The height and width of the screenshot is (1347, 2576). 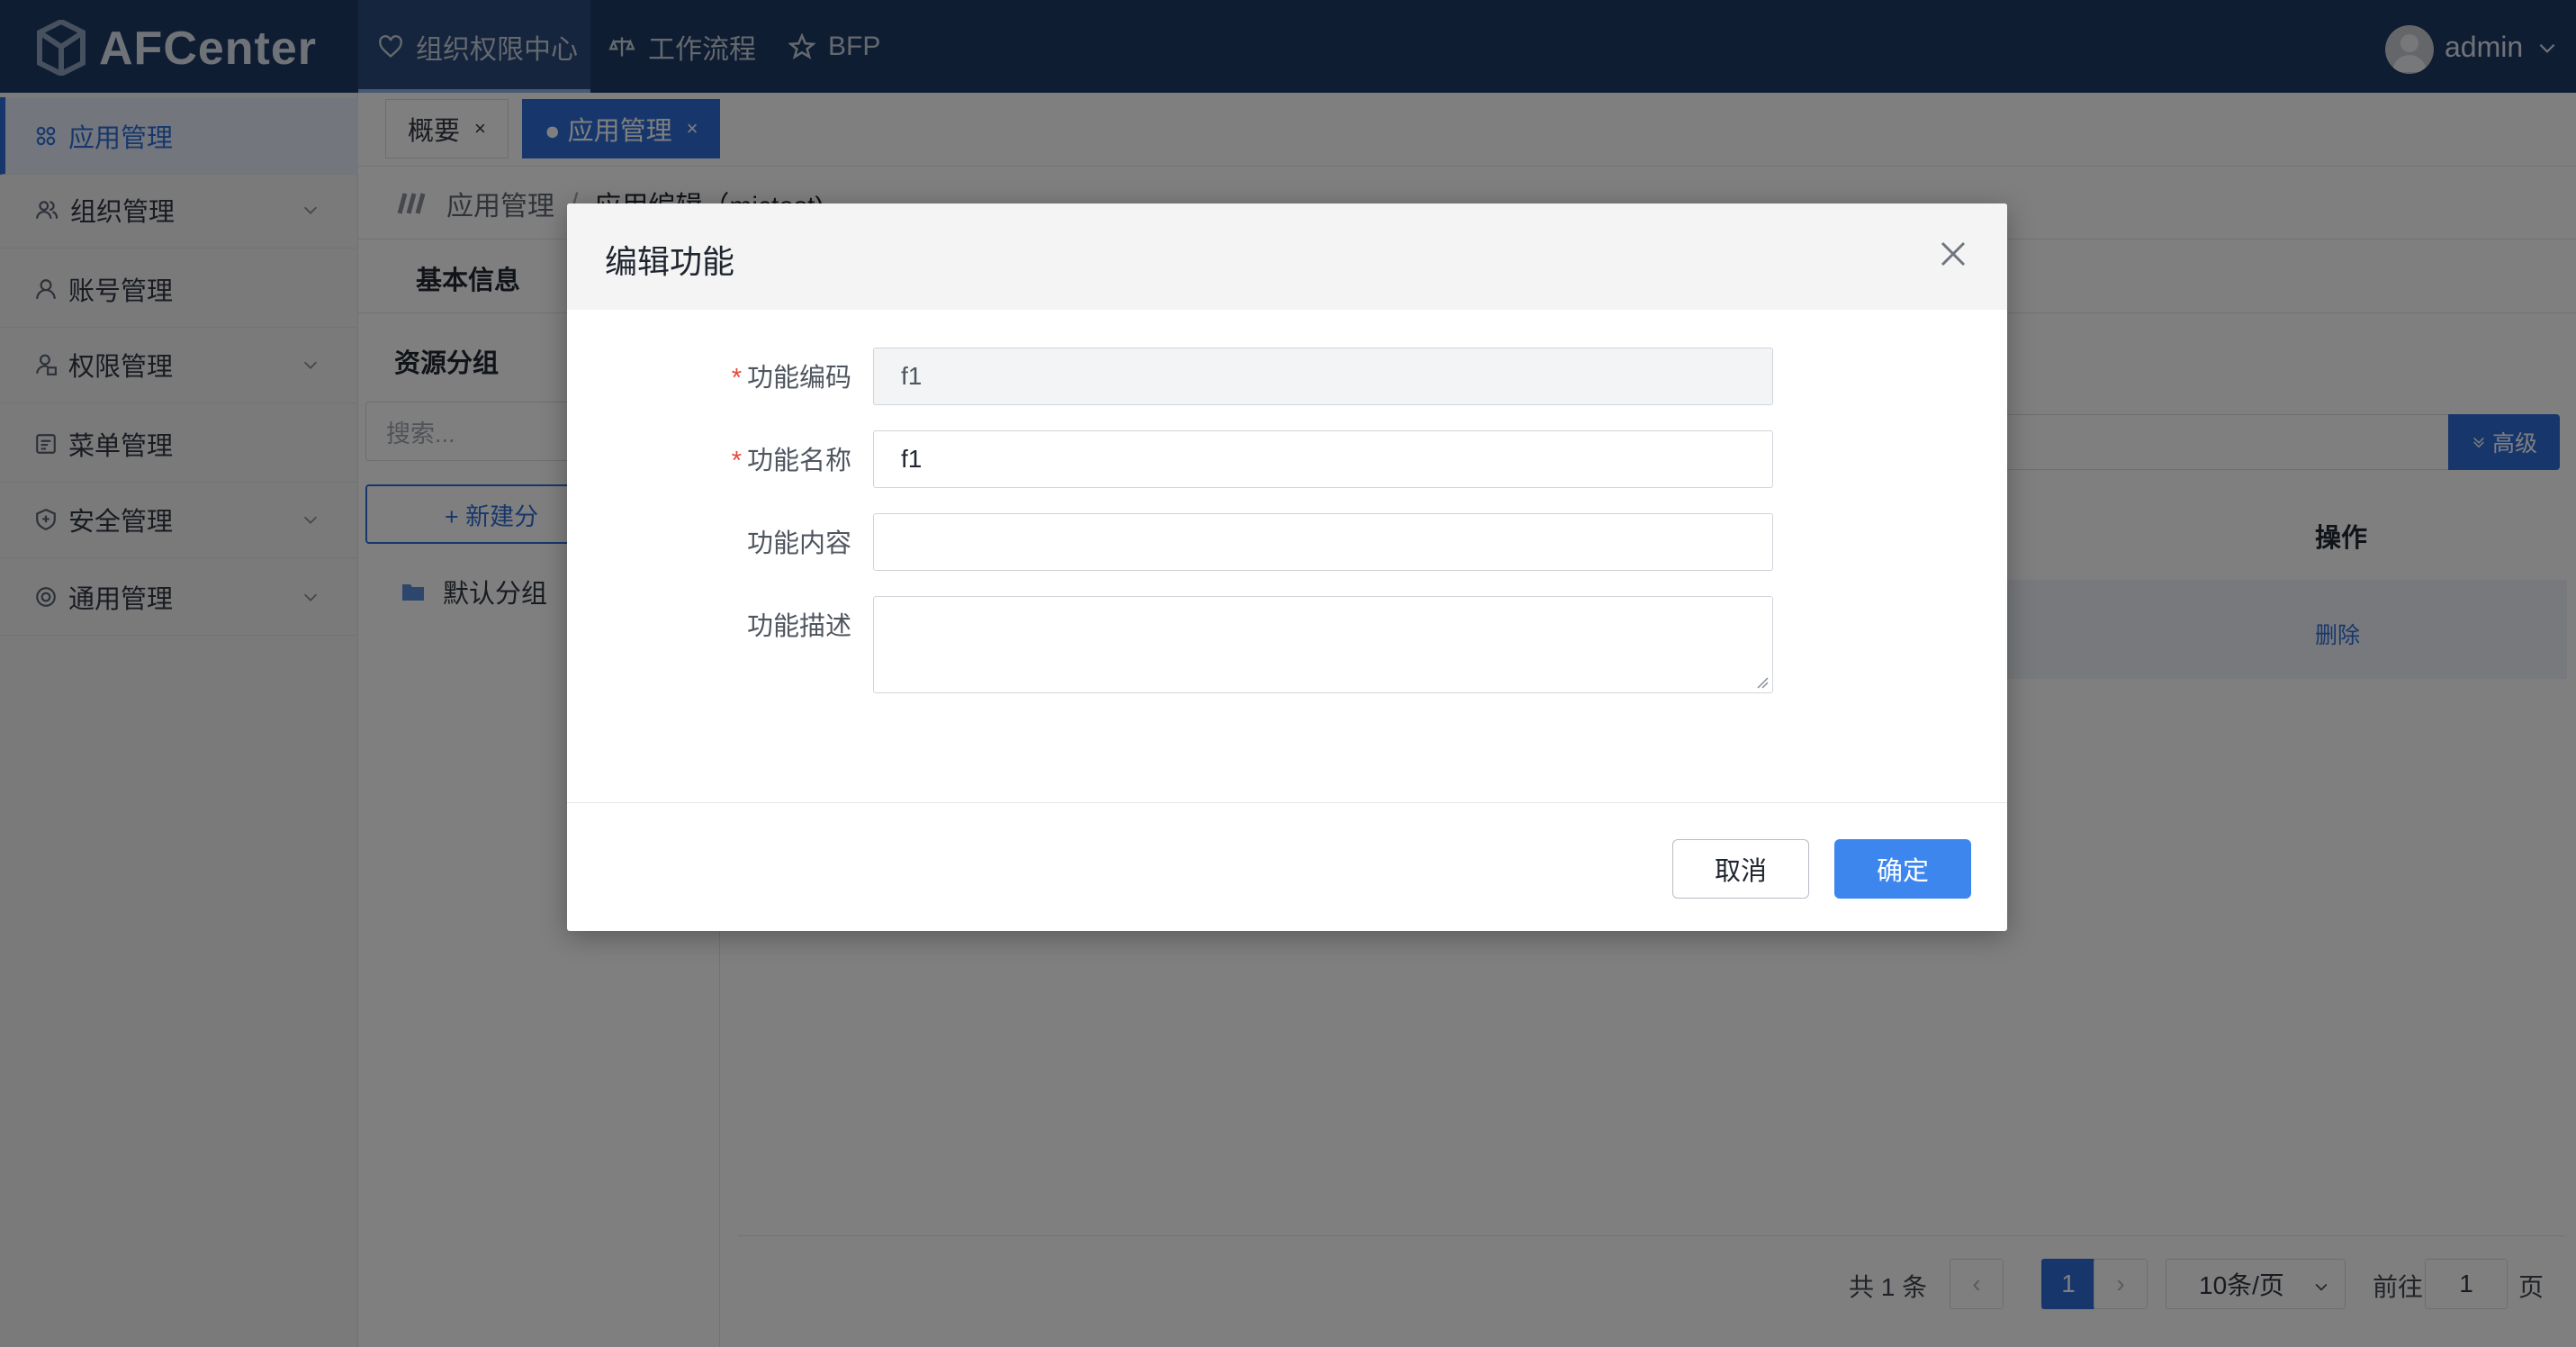 I want to click on function-description-textarea, so click(x=1323, y=644).